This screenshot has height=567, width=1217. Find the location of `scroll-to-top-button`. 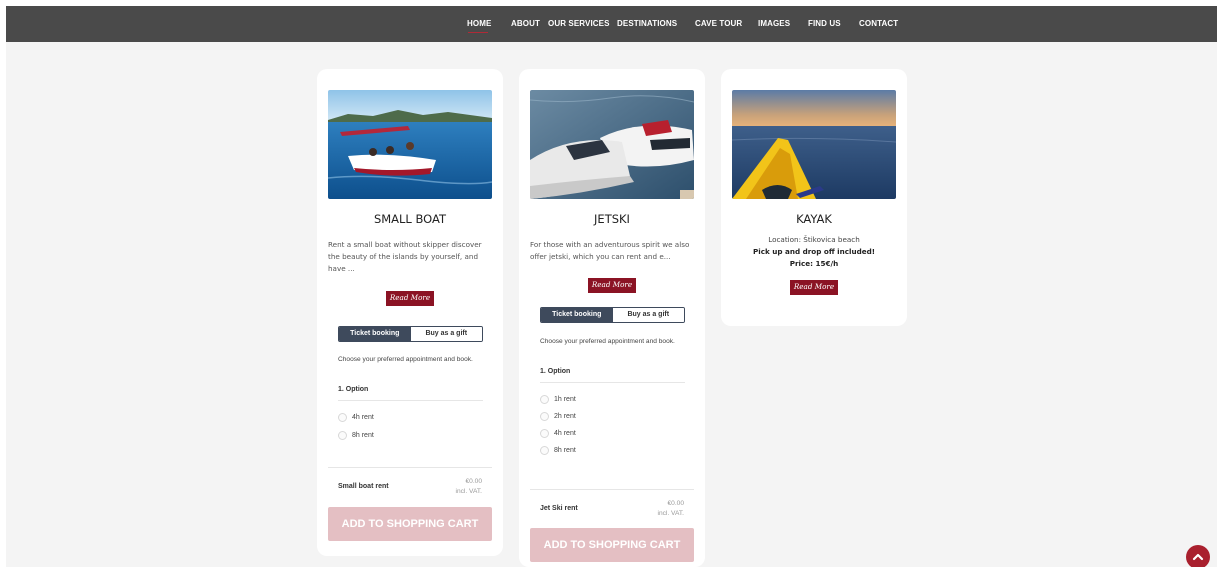

scroll-to-top-button is located at coordinates (1198, 556).